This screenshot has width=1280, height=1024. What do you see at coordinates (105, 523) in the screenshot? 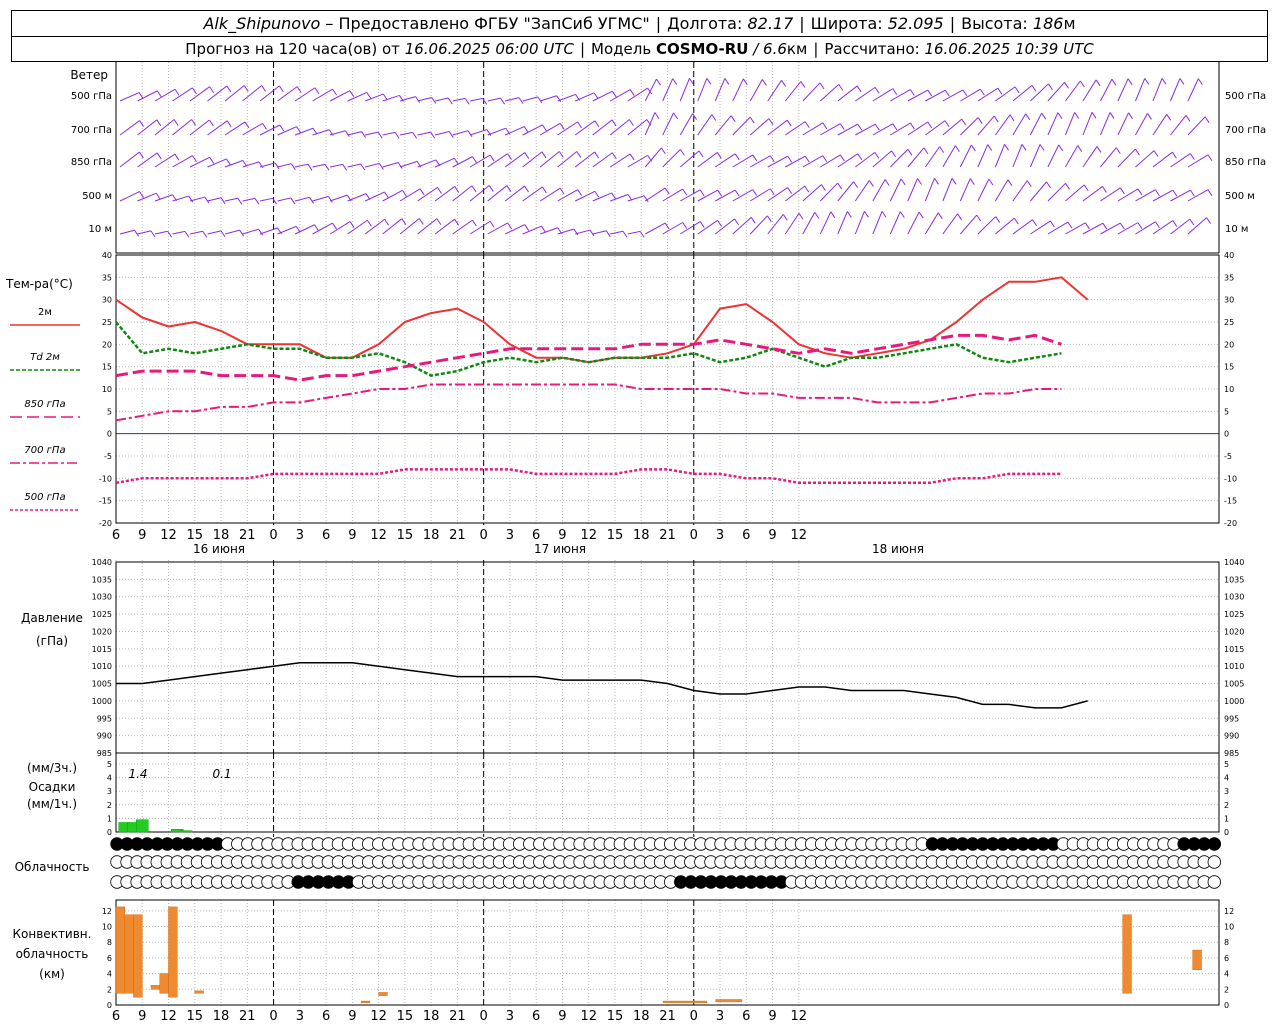
I see `temp-ytick-left: -20` at bounding box center [105, 523].